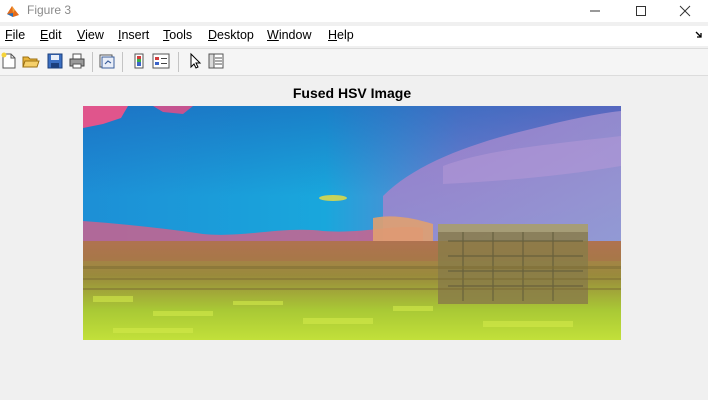 The width and height of the screenshot is (708, 400). What do you see at coordinates (216, 61) in the screenshot?
I see `property-inspector-icon` at bounding box center [216, 61].